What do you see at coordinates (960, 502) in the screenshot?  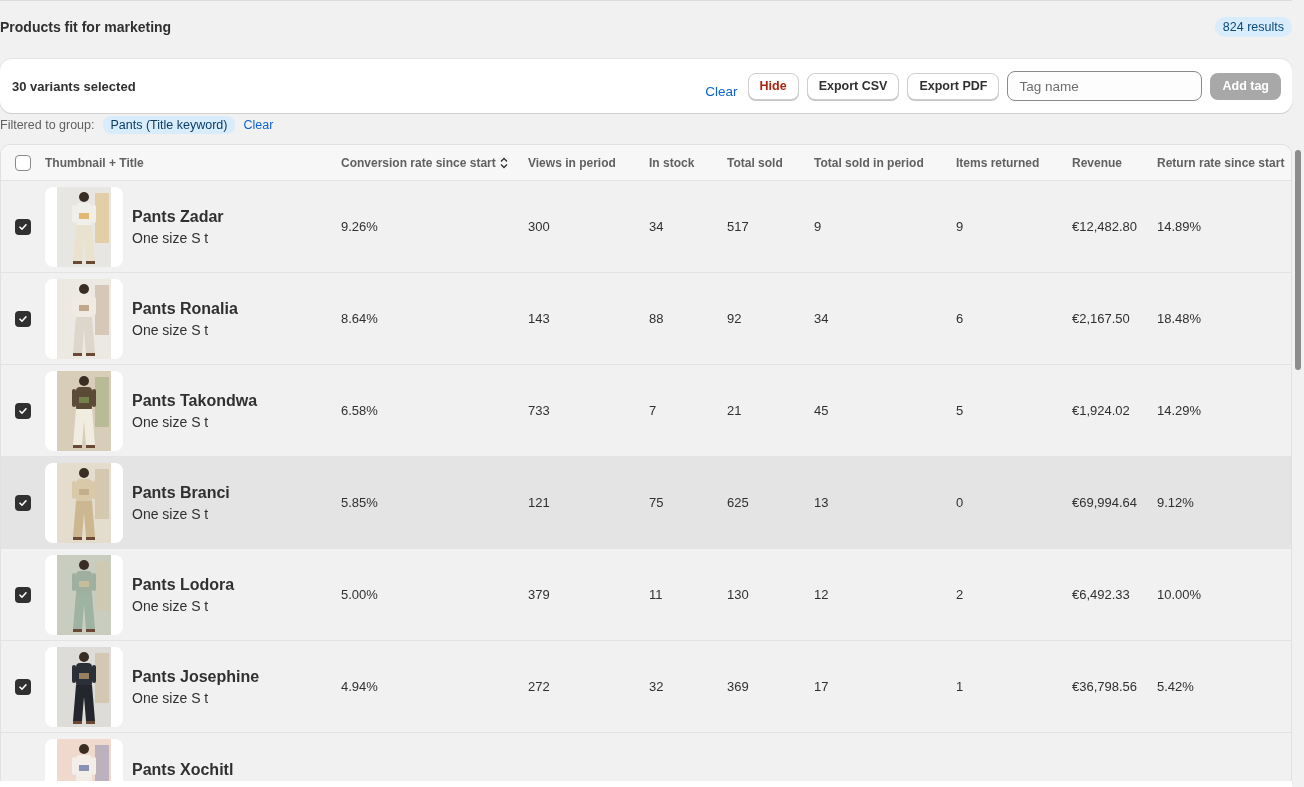 I see `table-cell-text: 0` at bounding box center [960, 502].